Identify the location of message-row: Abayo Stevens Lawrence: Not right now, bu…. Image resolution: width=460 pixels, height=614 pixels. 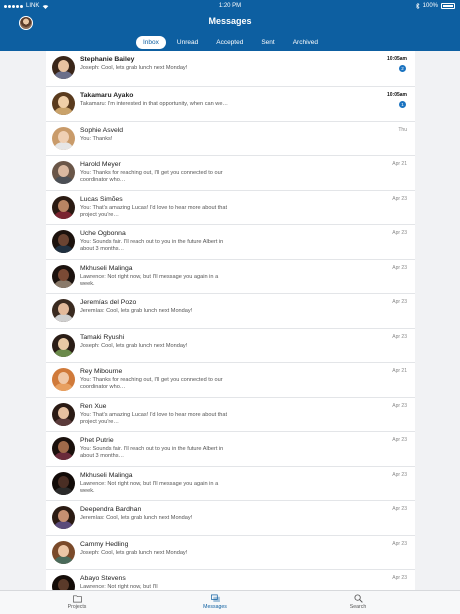
(230, 580).